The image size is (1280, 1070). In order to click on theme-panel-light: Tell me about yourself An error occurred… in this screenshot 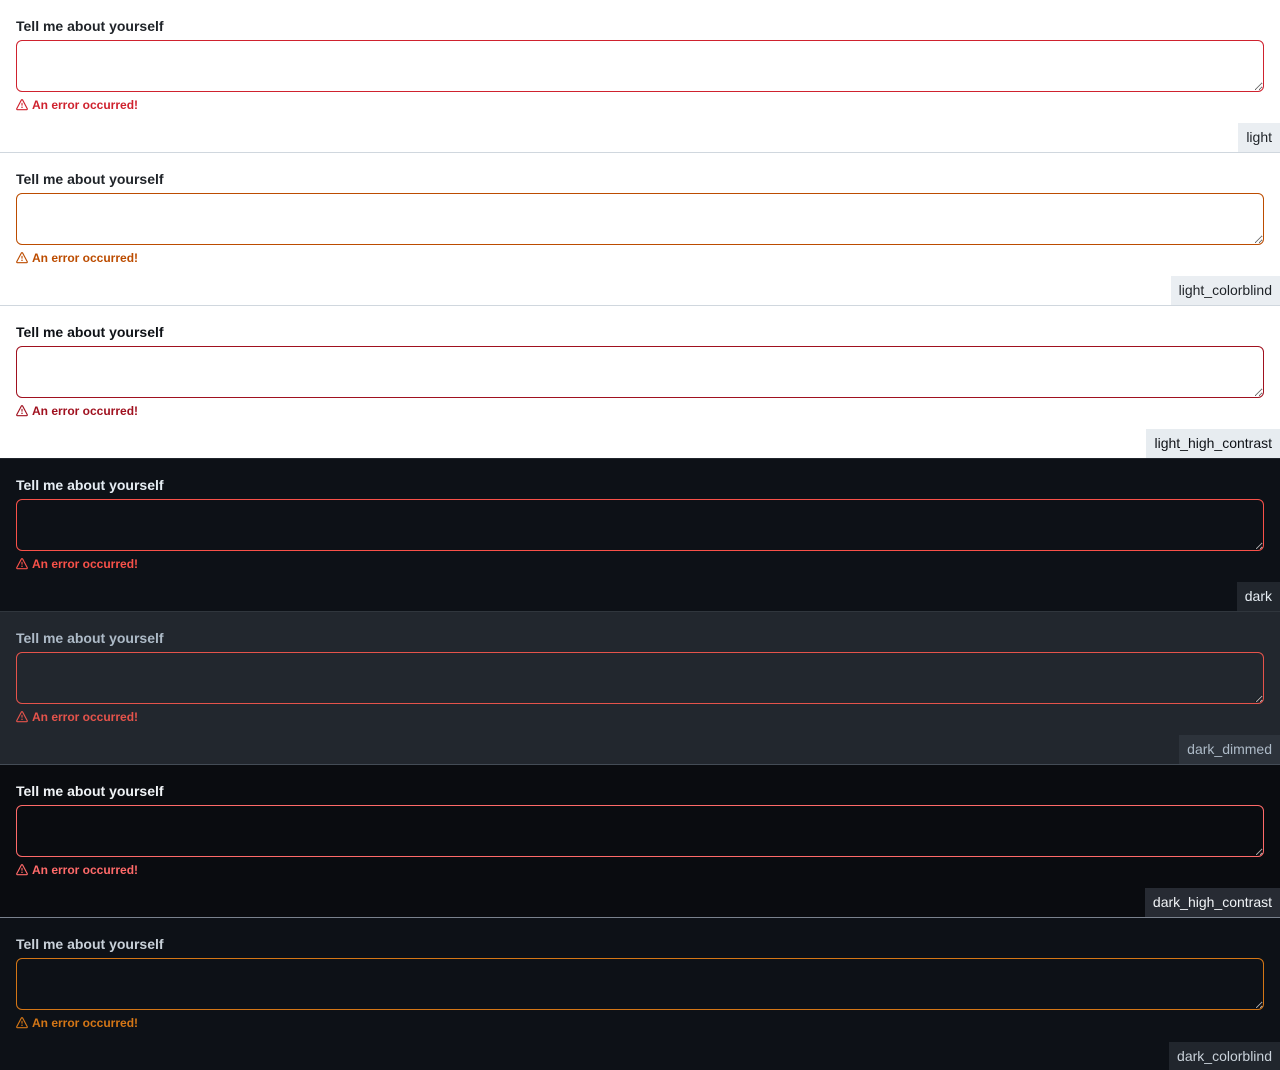, I will do `click(640, 76)`.